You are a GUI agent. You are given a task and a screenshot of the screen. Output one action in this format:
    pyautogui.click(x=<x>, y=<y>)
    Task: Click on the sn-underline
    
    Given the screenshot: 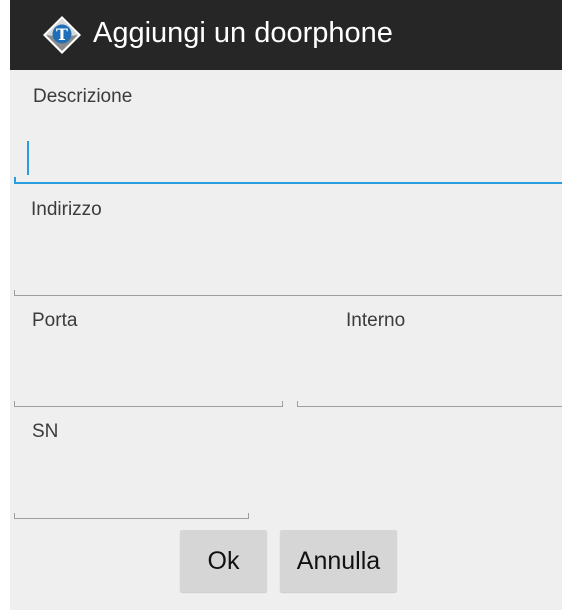 What is the action you would take?
    pyautogui.click(x=131, y=518)
    